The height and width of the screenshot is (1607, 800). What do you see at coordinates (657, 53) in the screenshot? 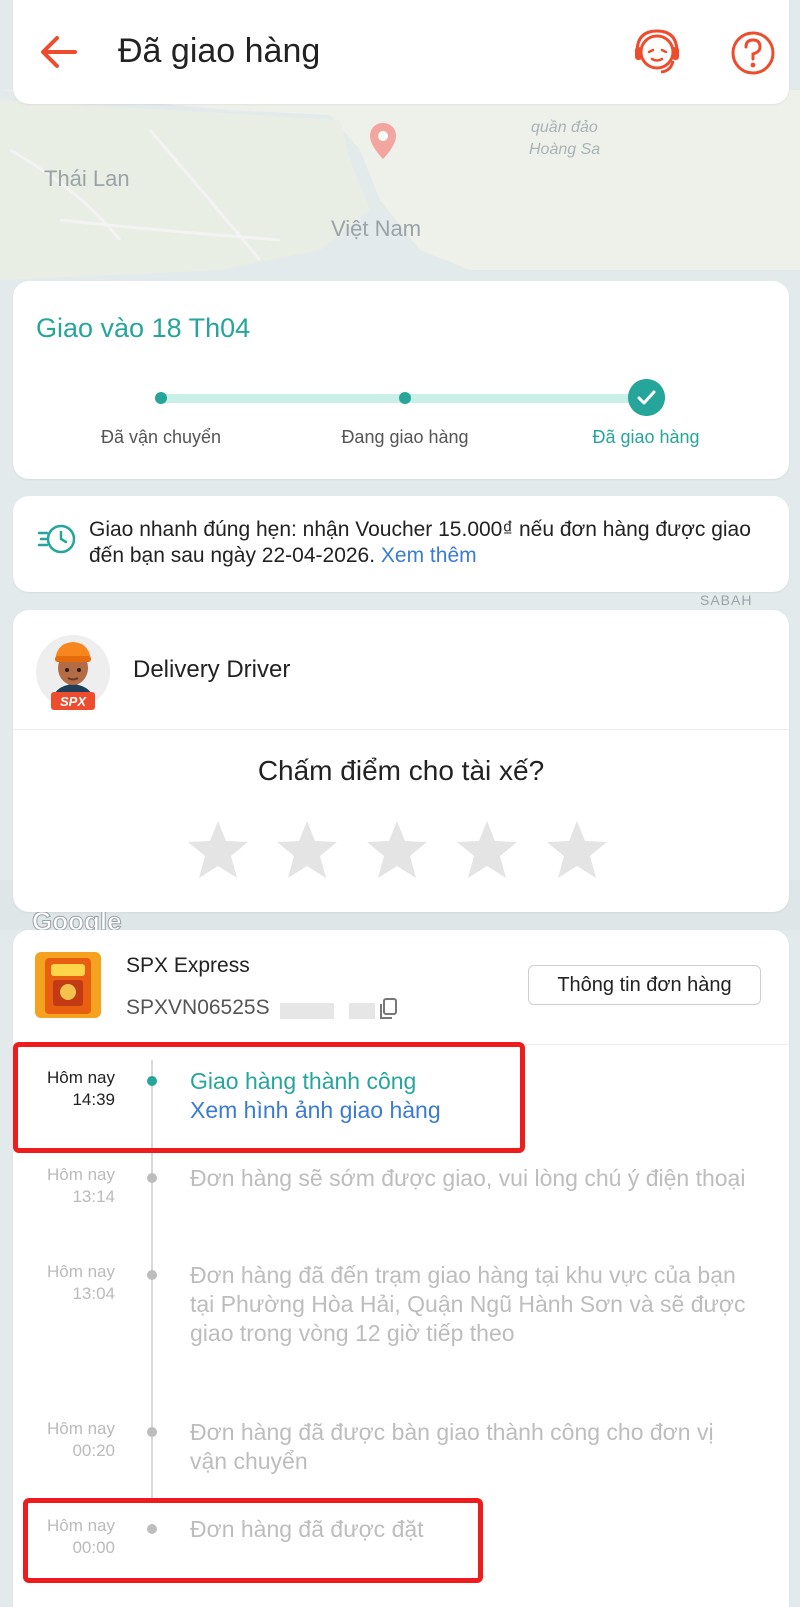
I see `customer-support-icon` at bounding box center [657, 53].